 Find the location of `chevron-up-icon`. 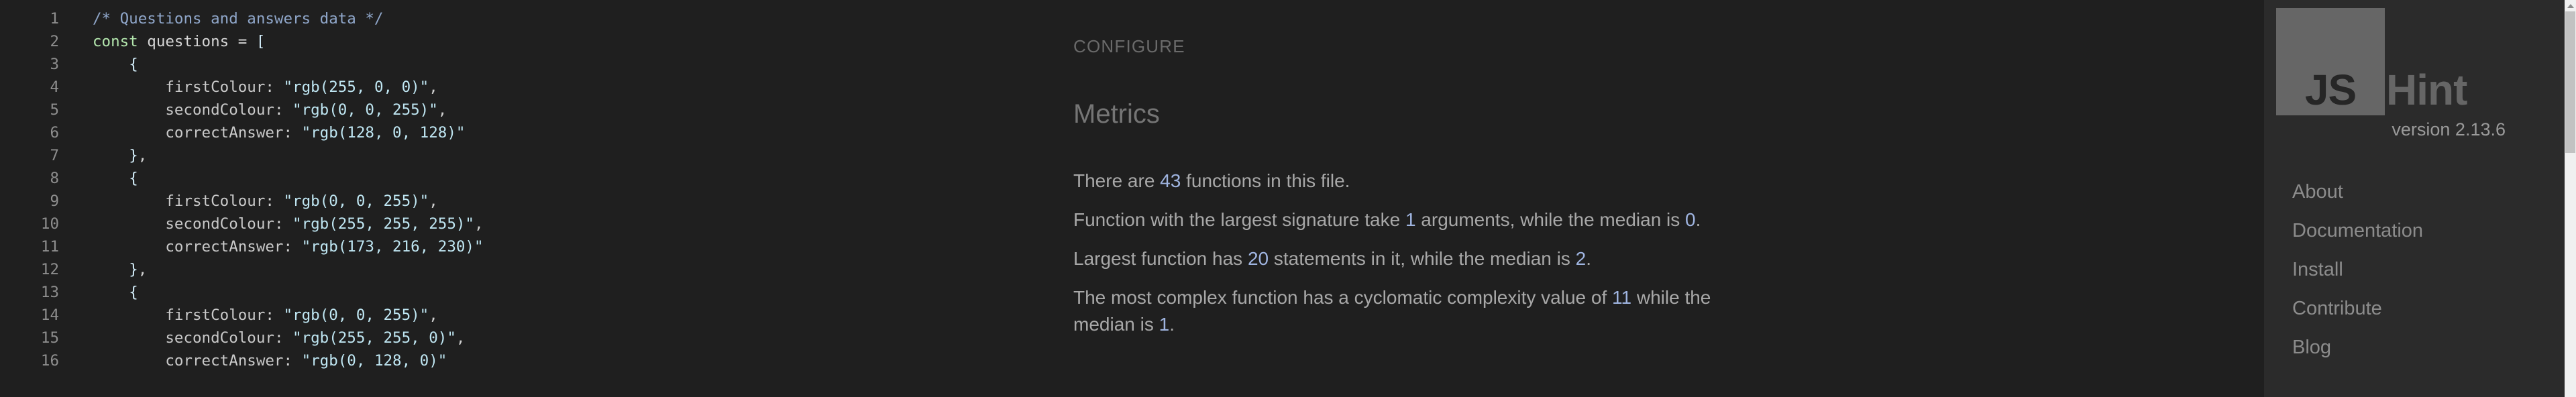

chevron-up-icon is located at coordinates (2570, 6).